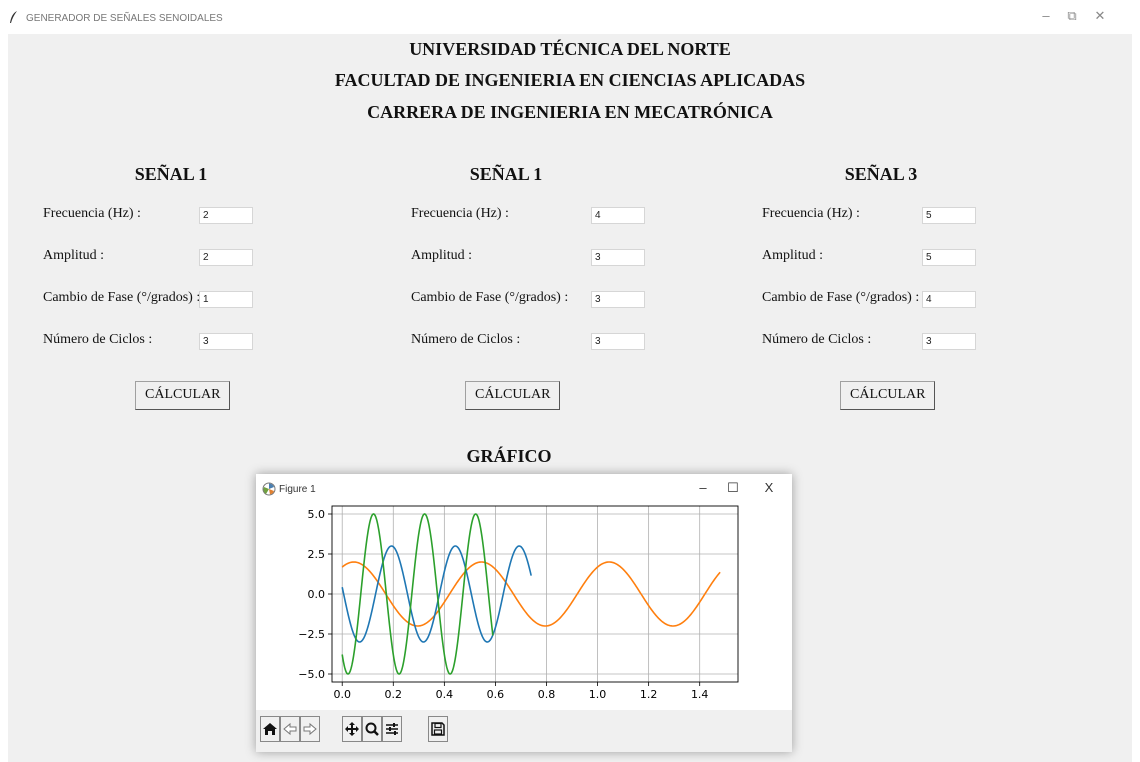 This screenshot has width=1140, height=762. Describe the element at coordinates (311, 634) in the screenshot. I see `y-tick-label: −2.5` at that location.